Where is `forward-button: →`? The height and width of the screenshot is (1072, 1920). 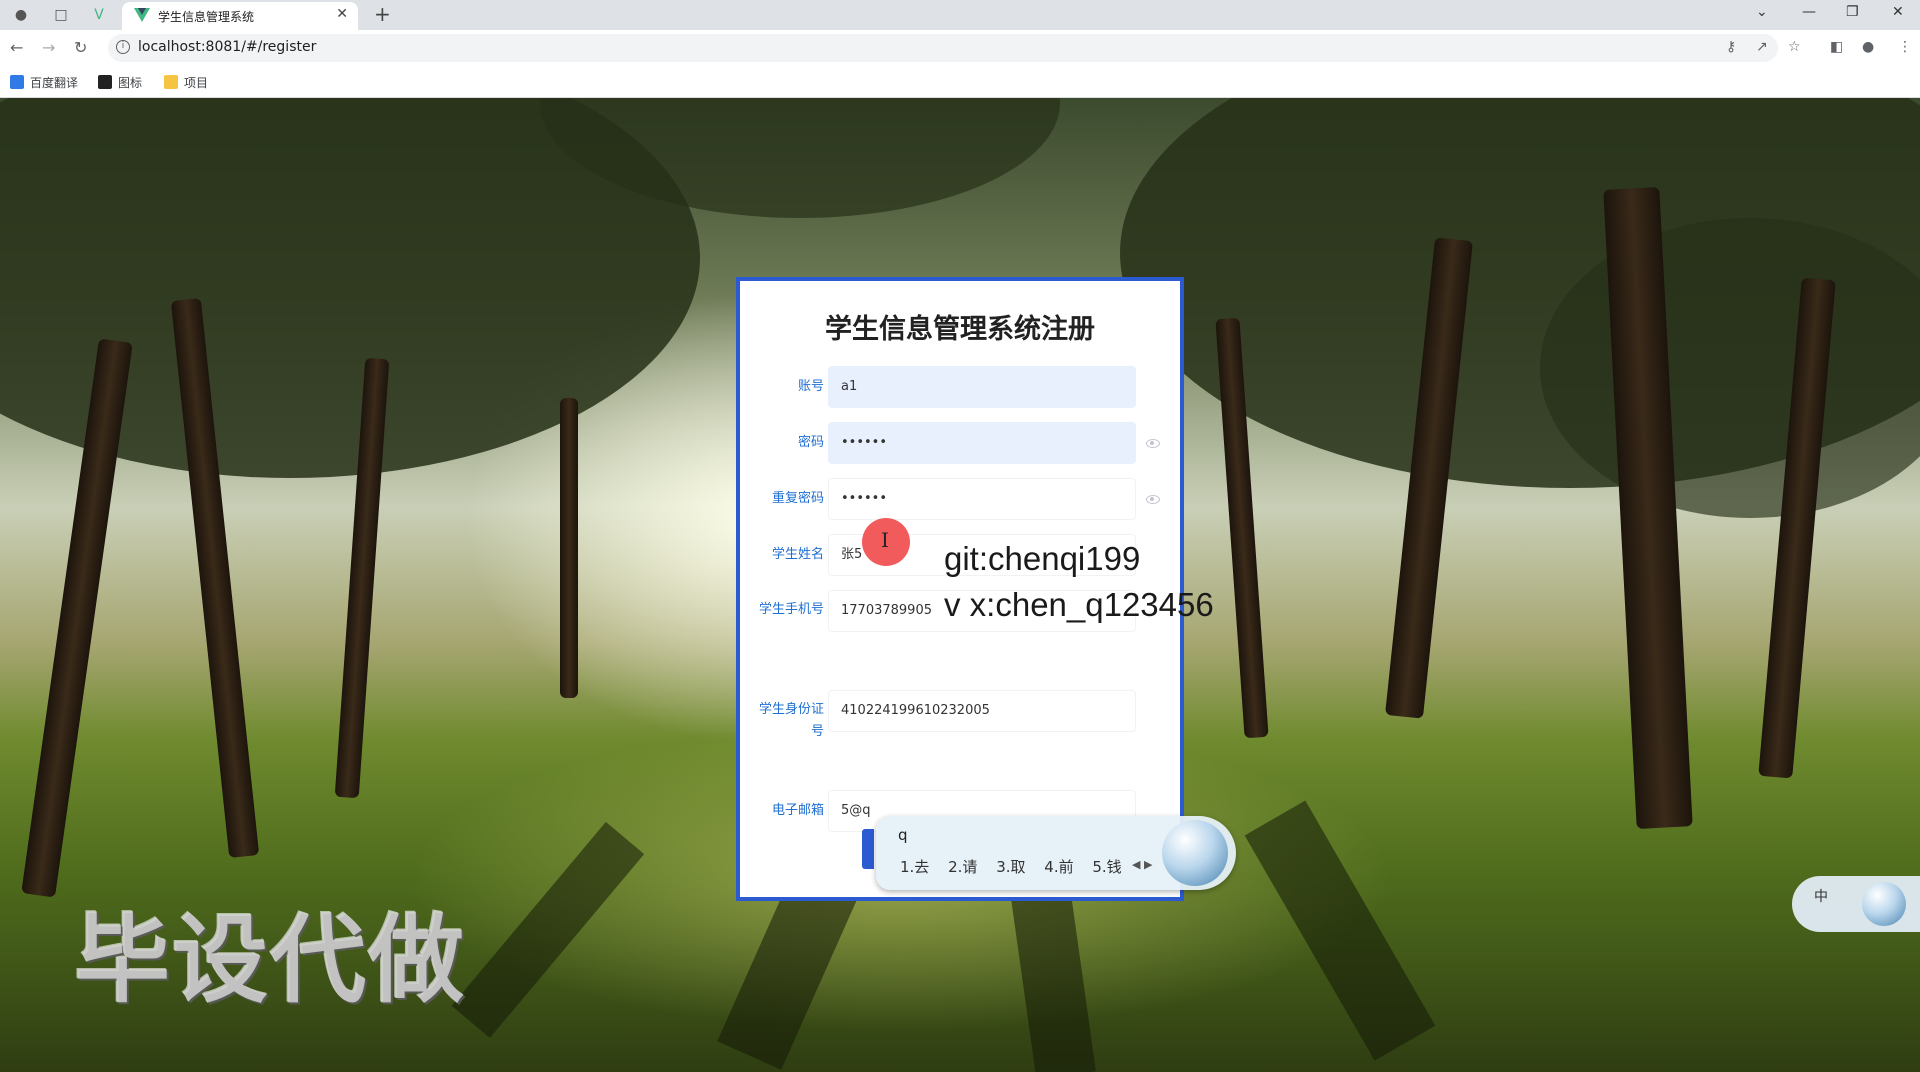
forward-button: → is located at coordinates (48, 47).